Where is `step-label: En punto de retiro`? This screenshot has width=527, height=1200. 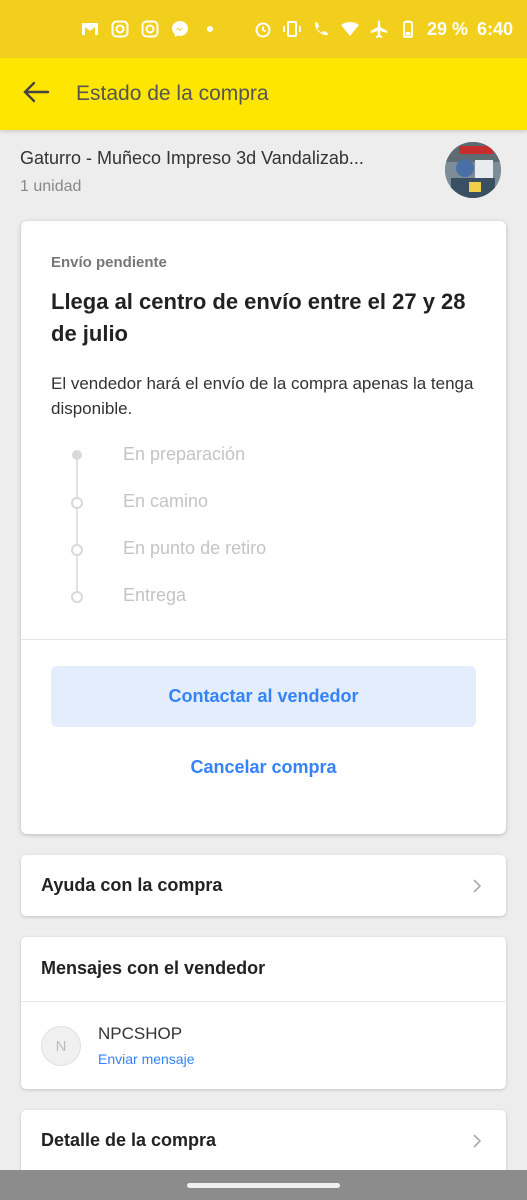
step-label: En punto de retiro is located at coordinates (195, 548).